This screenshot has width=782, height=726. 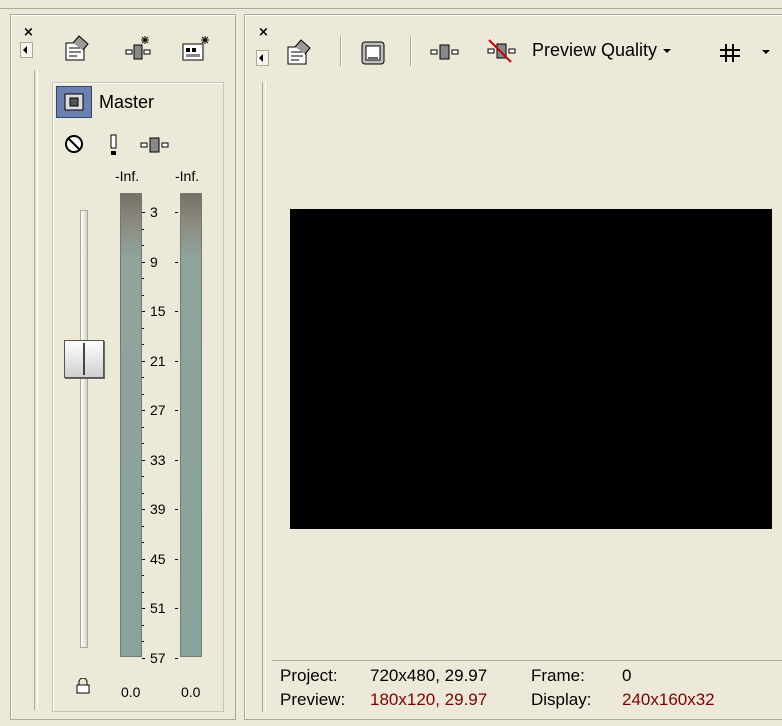 What do you see at coordinates (445, 52) in the screenshot?
I see `video-fx-icon` at bounding box center [445, 52].